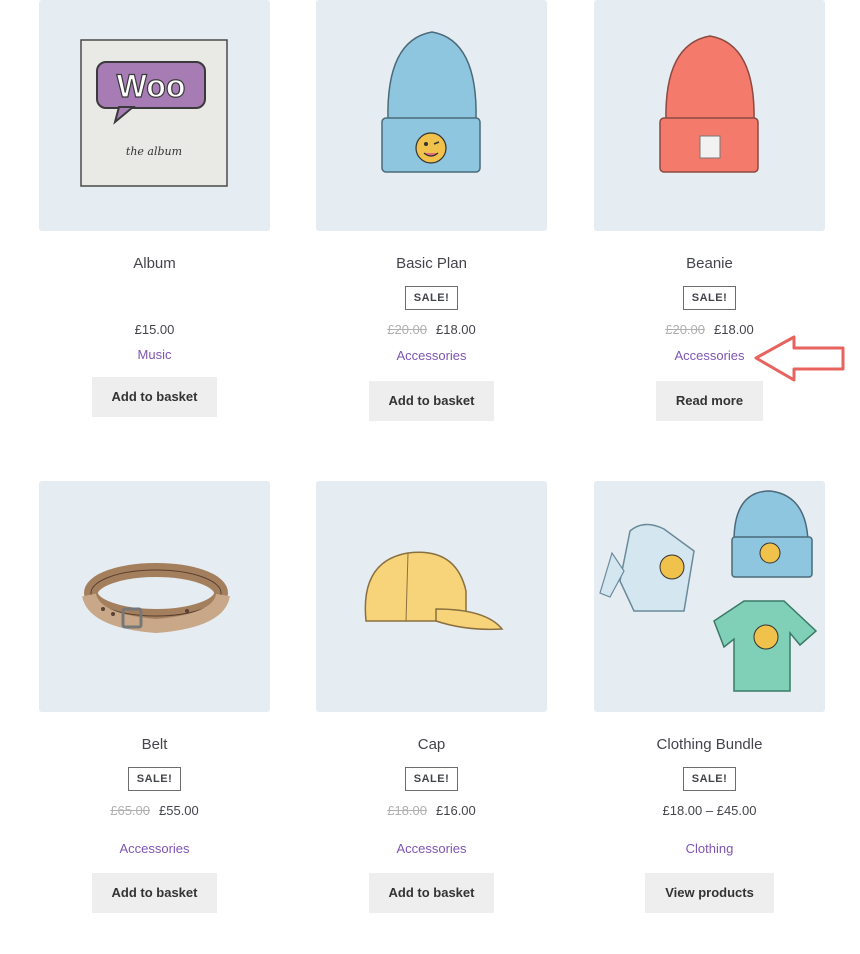 This screenshot has width=860, height=954. What do you see at coordinates (709, 401) in the screenshot?
I see `read-more-button: Read more` at bounding box center [709, 401].